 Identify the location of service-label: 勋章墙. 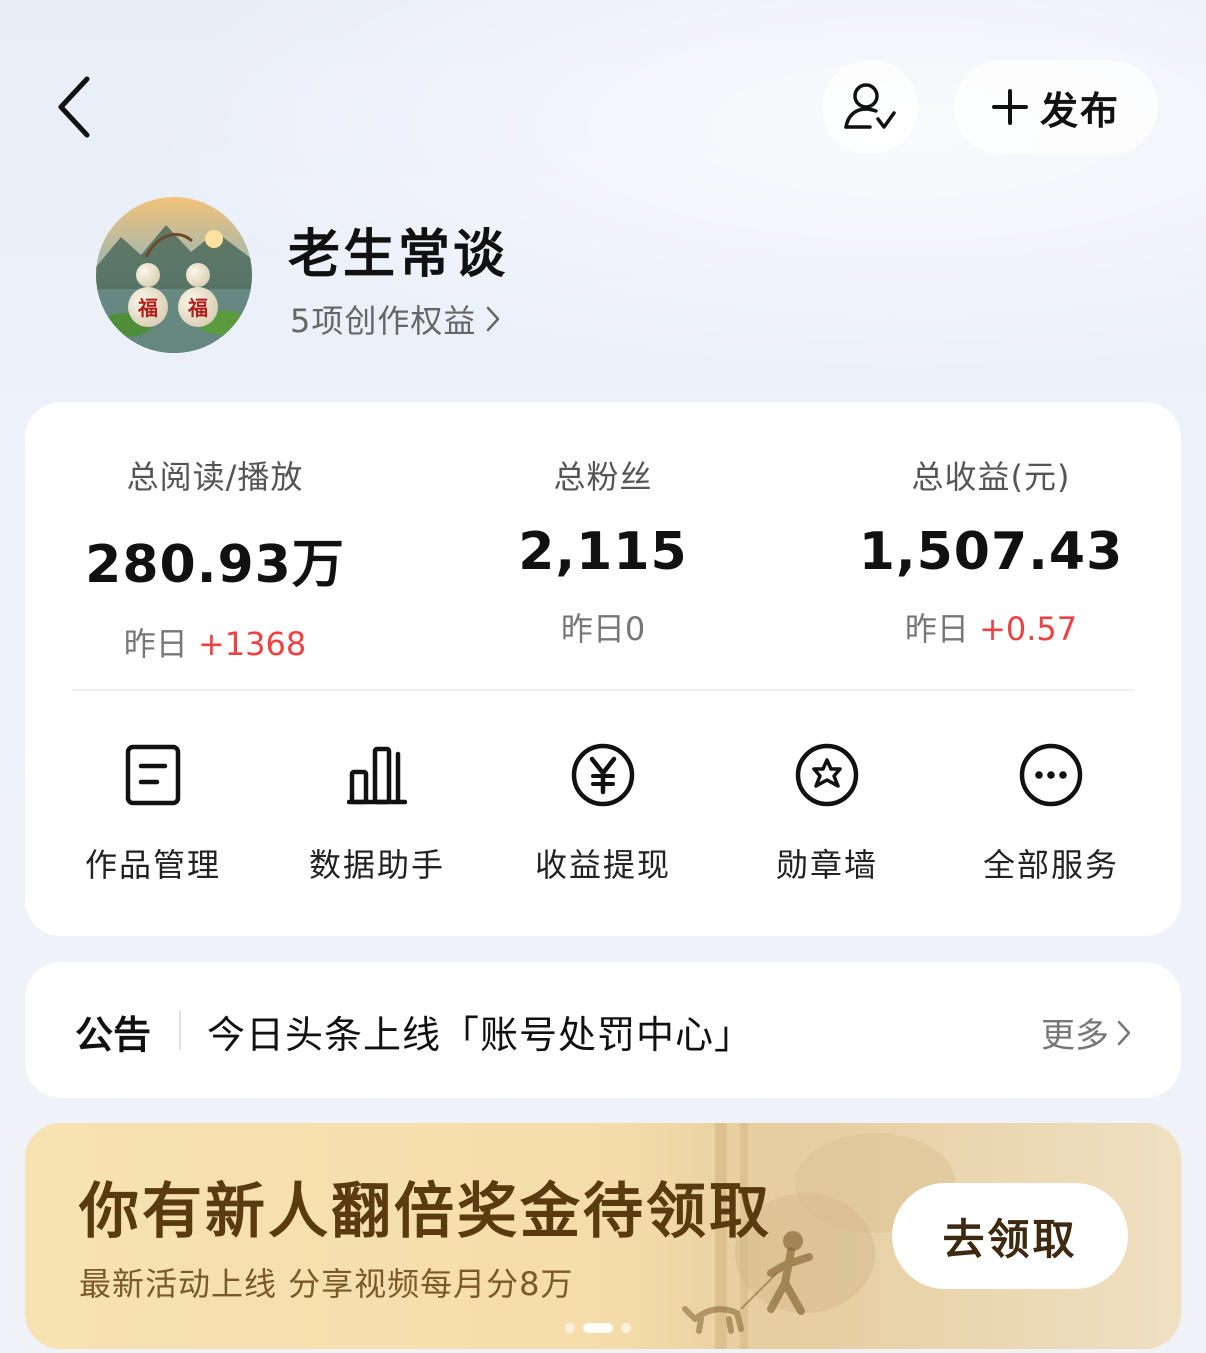
(826, 865).